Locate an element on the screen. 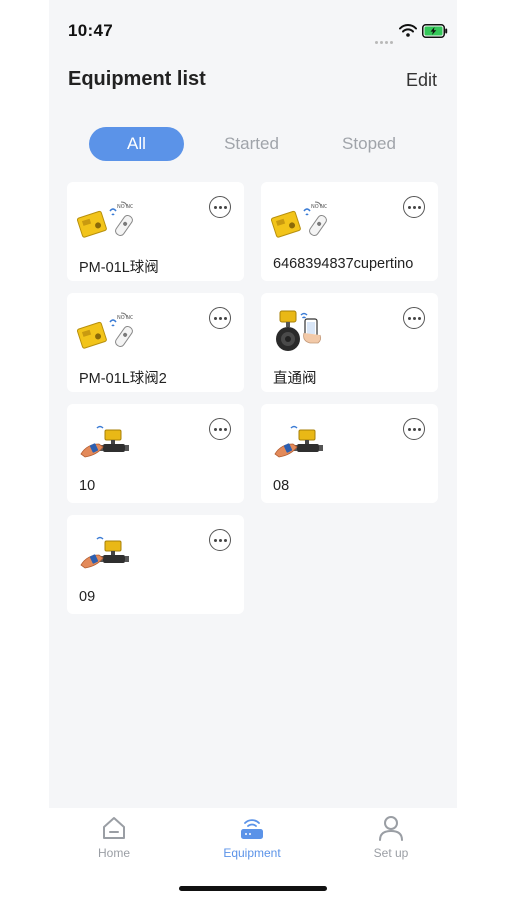  page-title: Equipment list is located at coordinates (137, 79).